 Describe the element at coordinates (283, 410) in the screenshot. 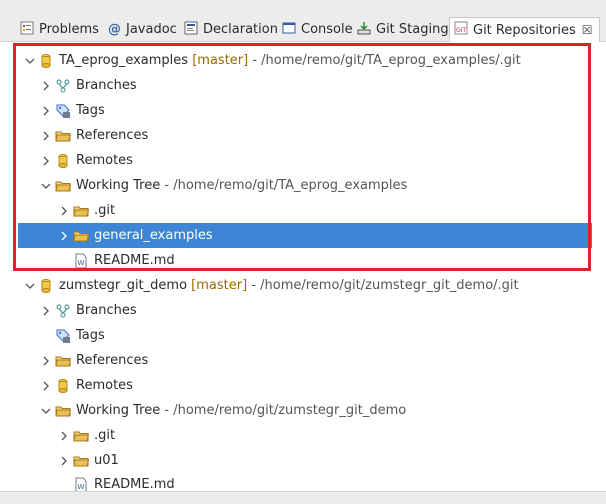

I see `working-tree-path: - /home/remo/git/zumstegr_git_demo` at that location.